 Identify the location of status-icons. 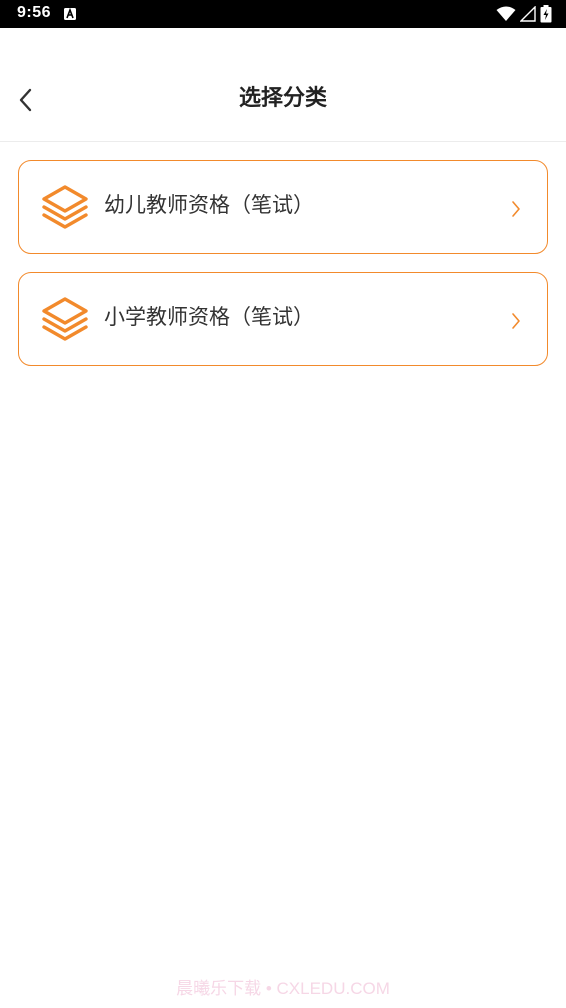
(524, 14).